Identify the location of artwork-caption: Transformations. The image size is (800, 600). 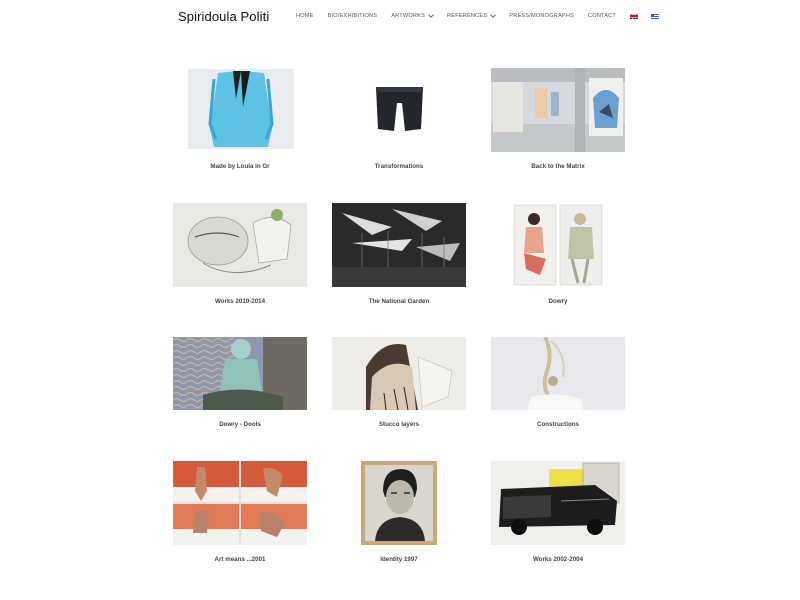
(399, 166).